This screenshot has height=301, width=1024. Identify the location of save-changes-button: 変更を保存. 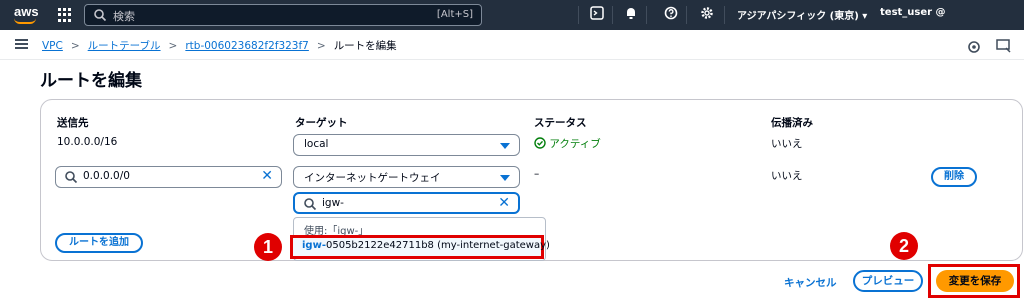
(975, 281).